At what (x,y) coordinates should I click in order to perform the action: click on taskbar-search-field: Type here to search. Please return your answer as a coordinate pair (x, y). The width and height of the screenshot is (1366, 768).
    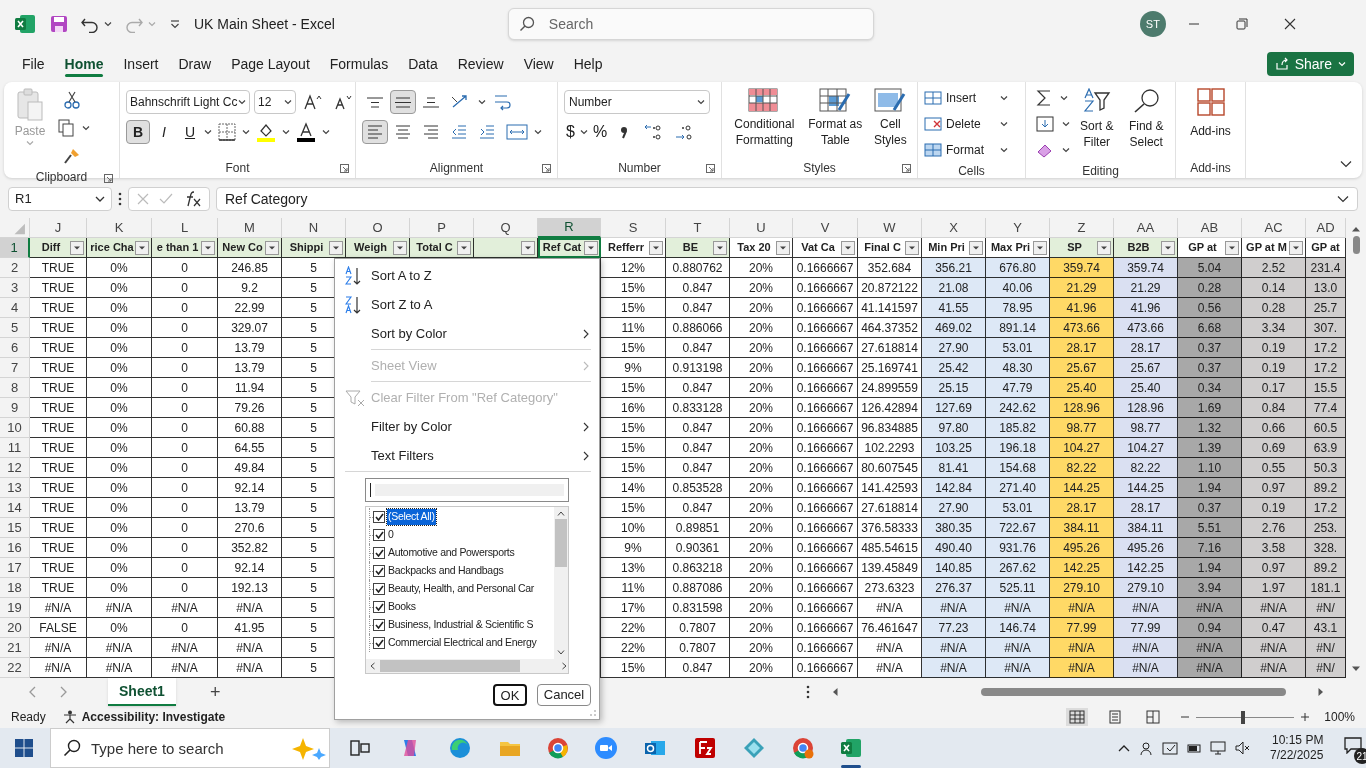
    Looking at the image, I should click on (176, 748).